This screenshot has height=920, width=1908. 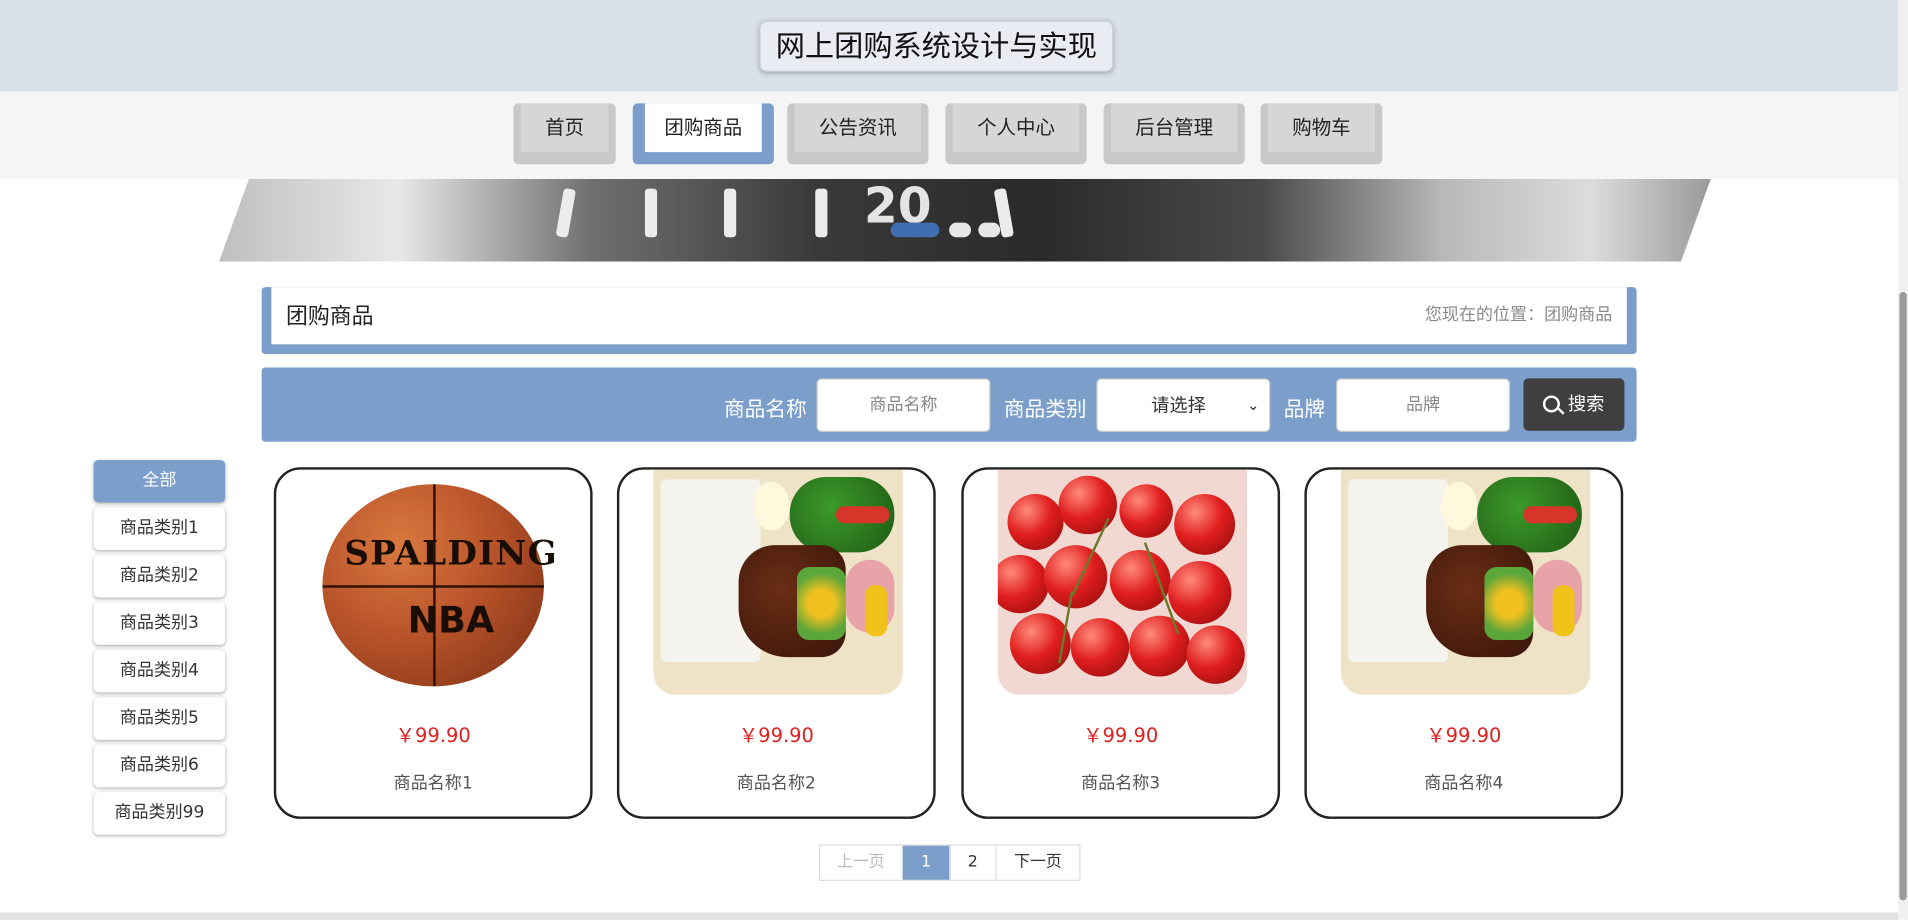 What do you see at coordinates (433, 586) in the screenshot?
I see `ball-seam` at bounding box center [433, 586].